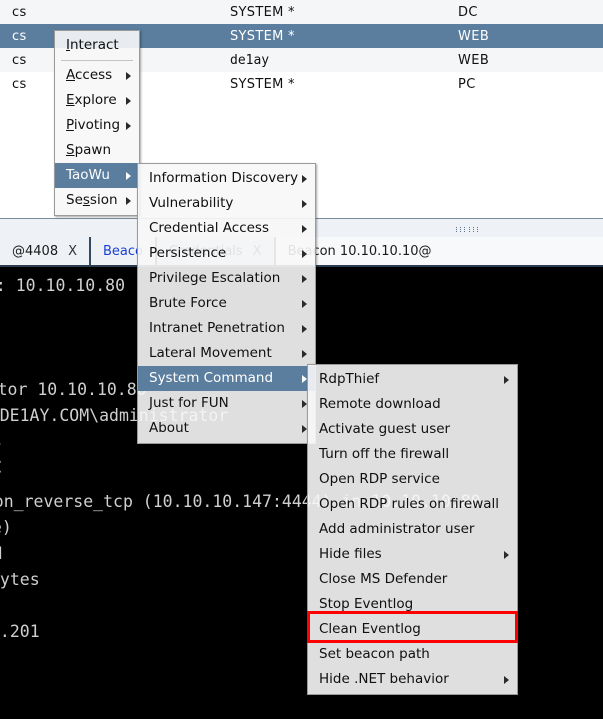  I want to click on console-line: C, so click(1, 468).